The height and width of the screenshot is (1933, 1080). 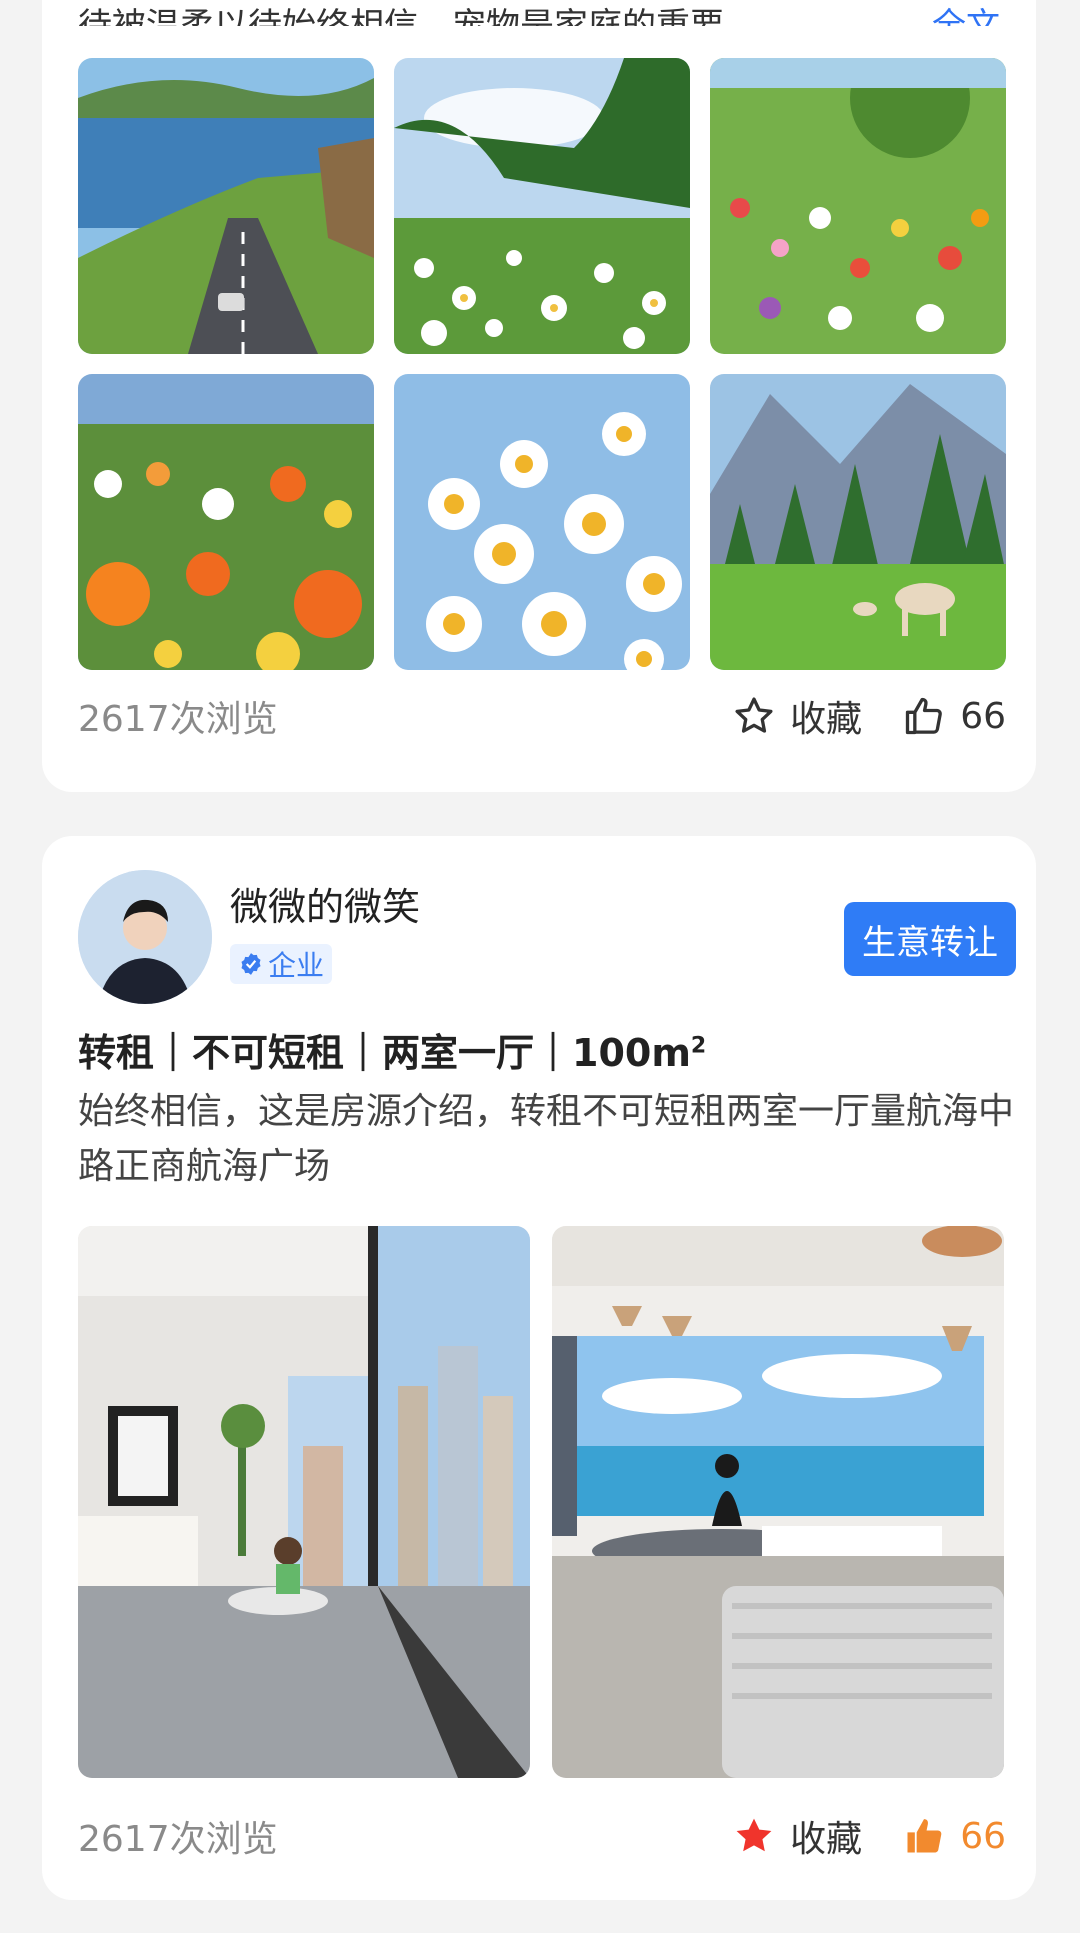 What do you see at coordinates (930, 939) in the screenshot?
I see `business-transfer-button: 生意转让` at bounding box center [930, 939].